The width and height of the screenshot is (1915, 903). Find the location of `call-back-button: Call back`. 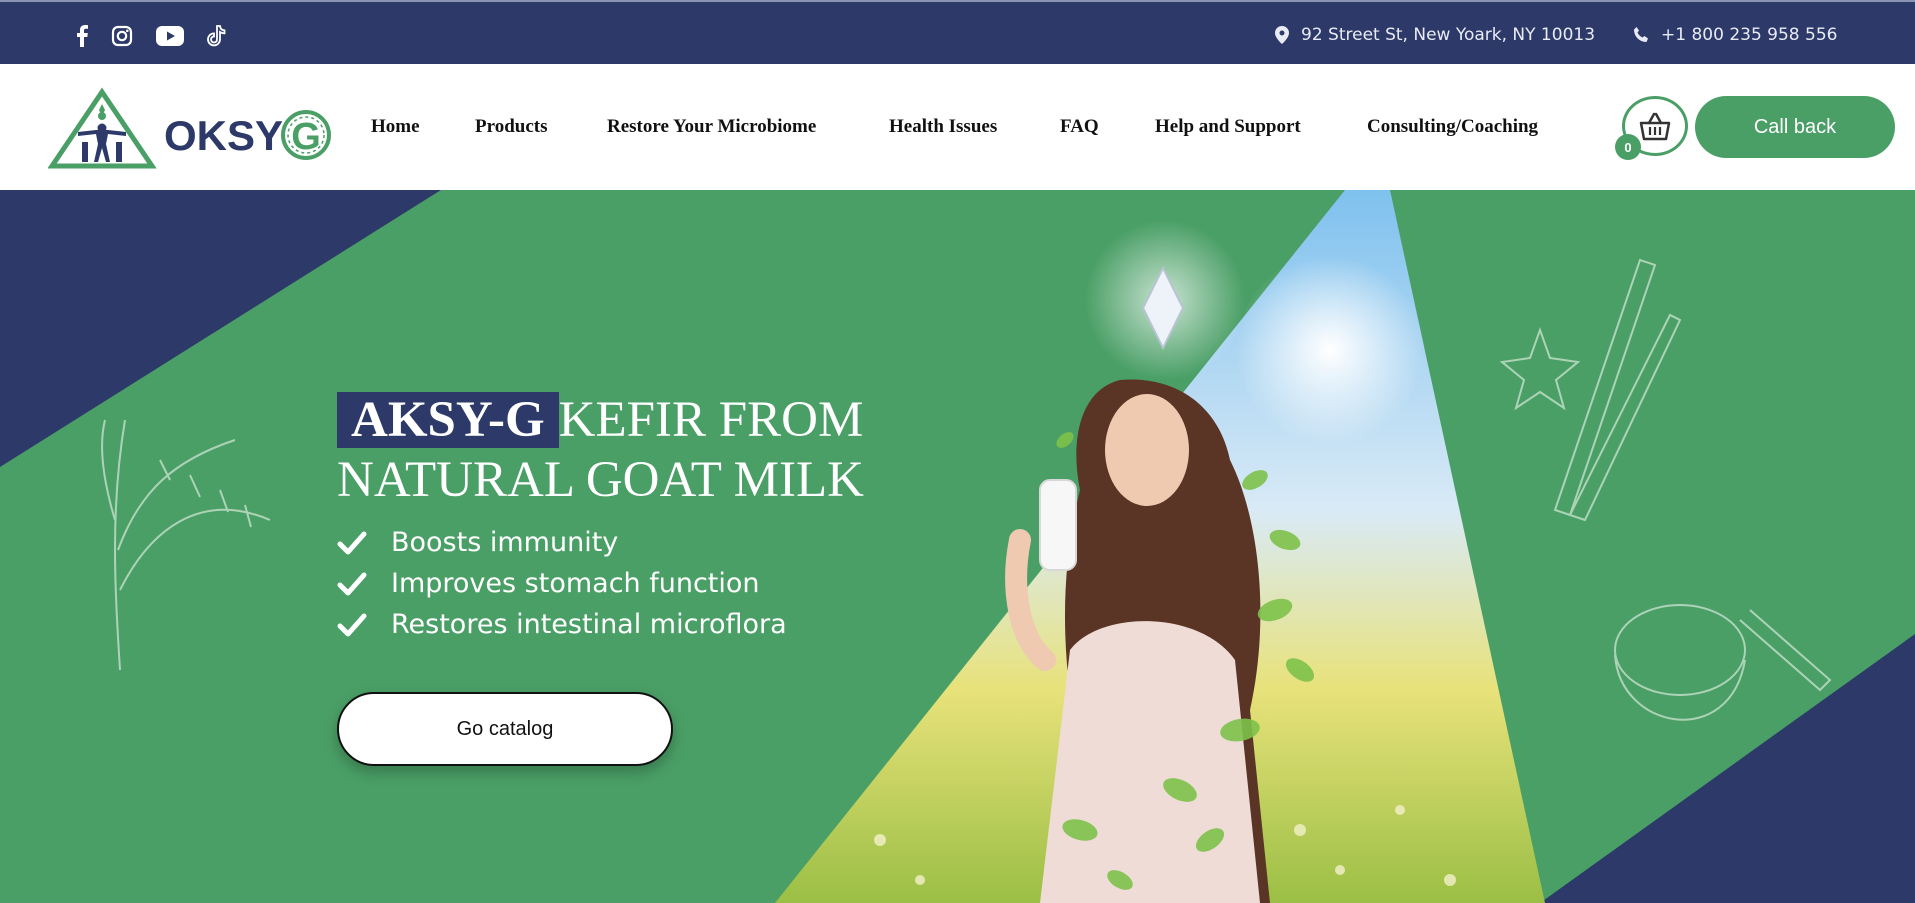

call-back-button: Call back is located at coordinates (1795, 127).